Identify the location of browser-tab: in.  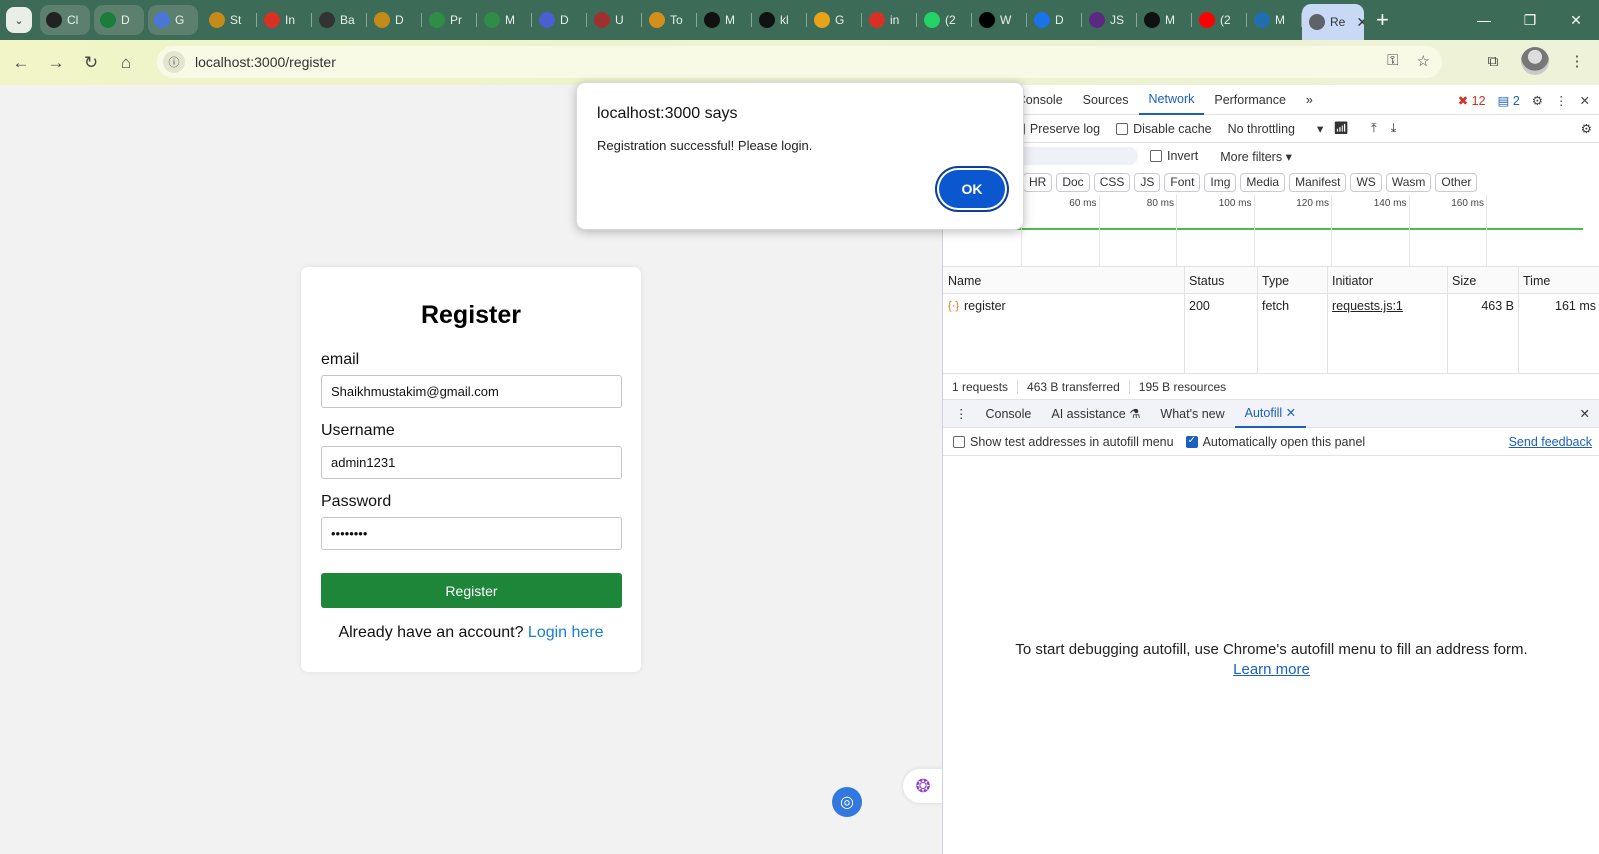
(889, 20).